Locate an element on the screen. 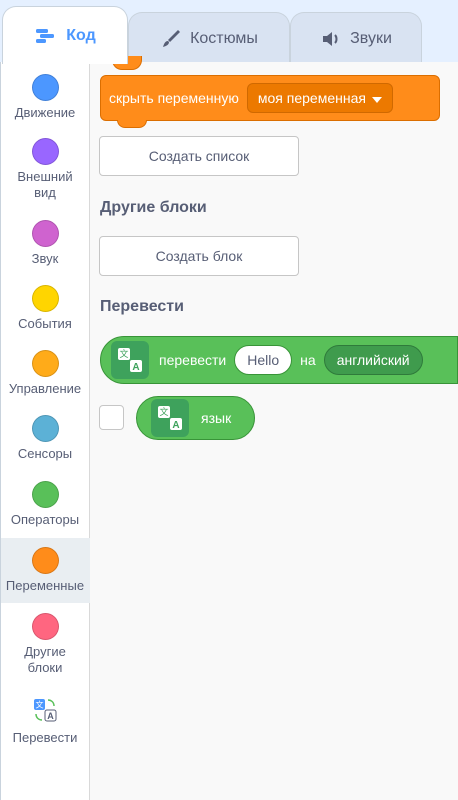 Image resolution: width=458 pixels, height=800 pixels. category-variables: Переменные is located at coordinates (45, 570).